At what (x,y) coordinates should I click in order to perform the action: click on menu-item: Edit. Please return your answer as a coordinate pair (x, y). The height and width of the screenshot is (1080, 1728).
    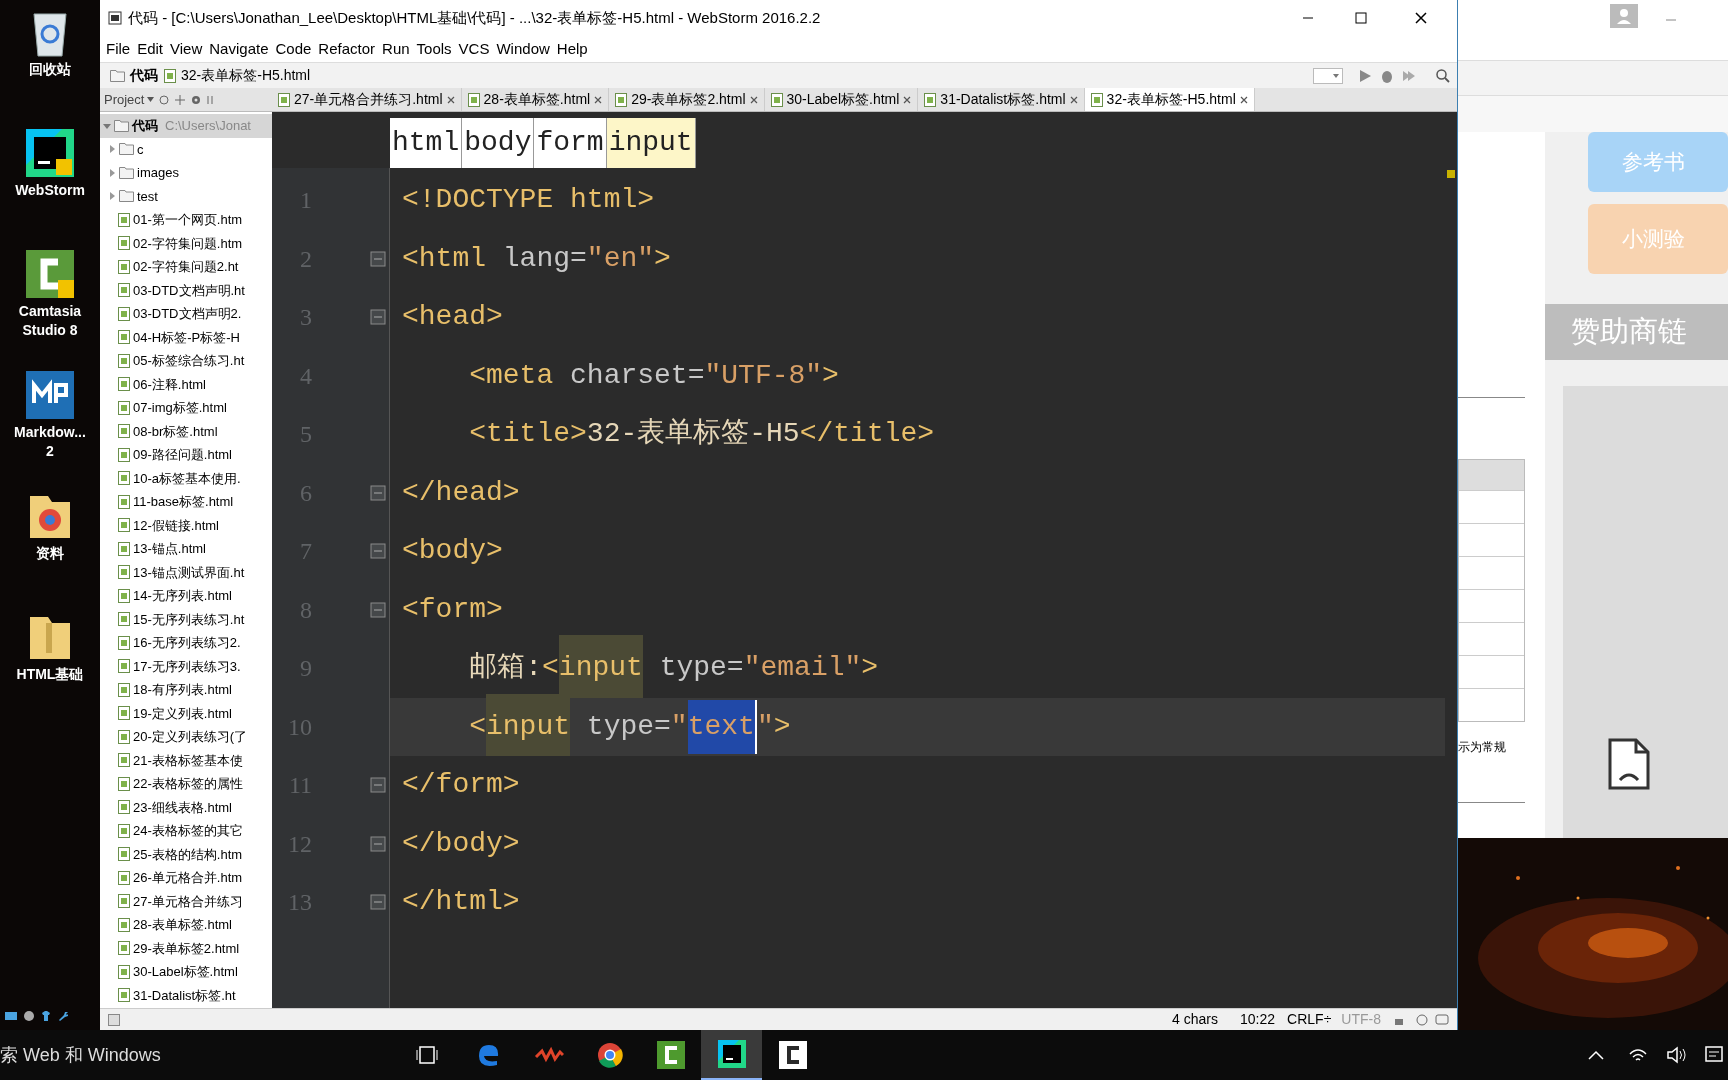
    Looking at the image, I should click on (150, 49).